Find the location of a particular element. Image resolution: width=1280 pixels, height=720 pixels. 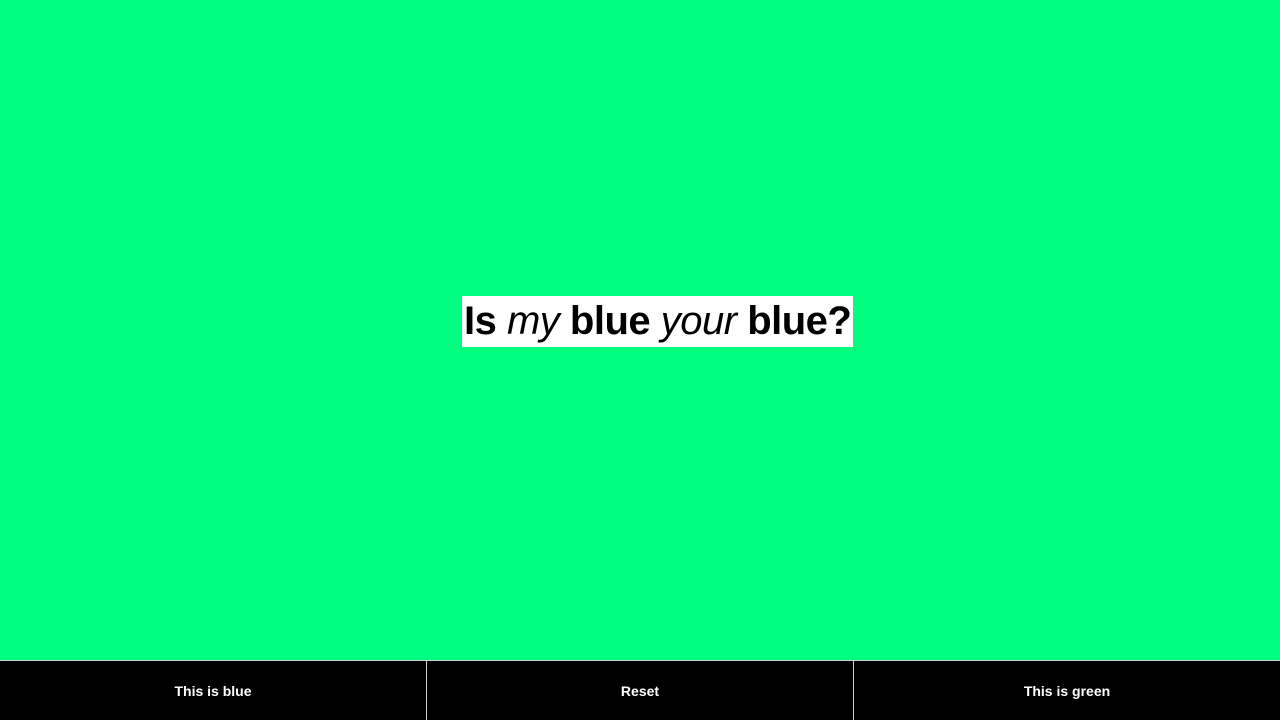

title-text-blue-question: blue? is located at coordinates (794, 321).